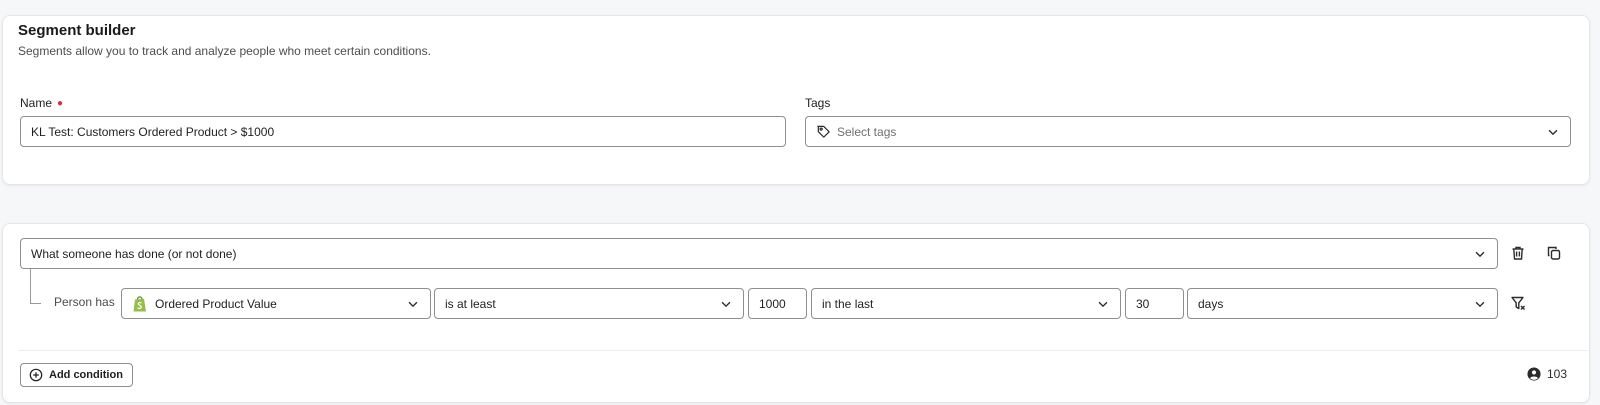 The width and height of the screenshot is (1600, 405). Describe the element at coordinates (848, 303) in the screenshot. I see `timeframe-value: in the last` at that location.